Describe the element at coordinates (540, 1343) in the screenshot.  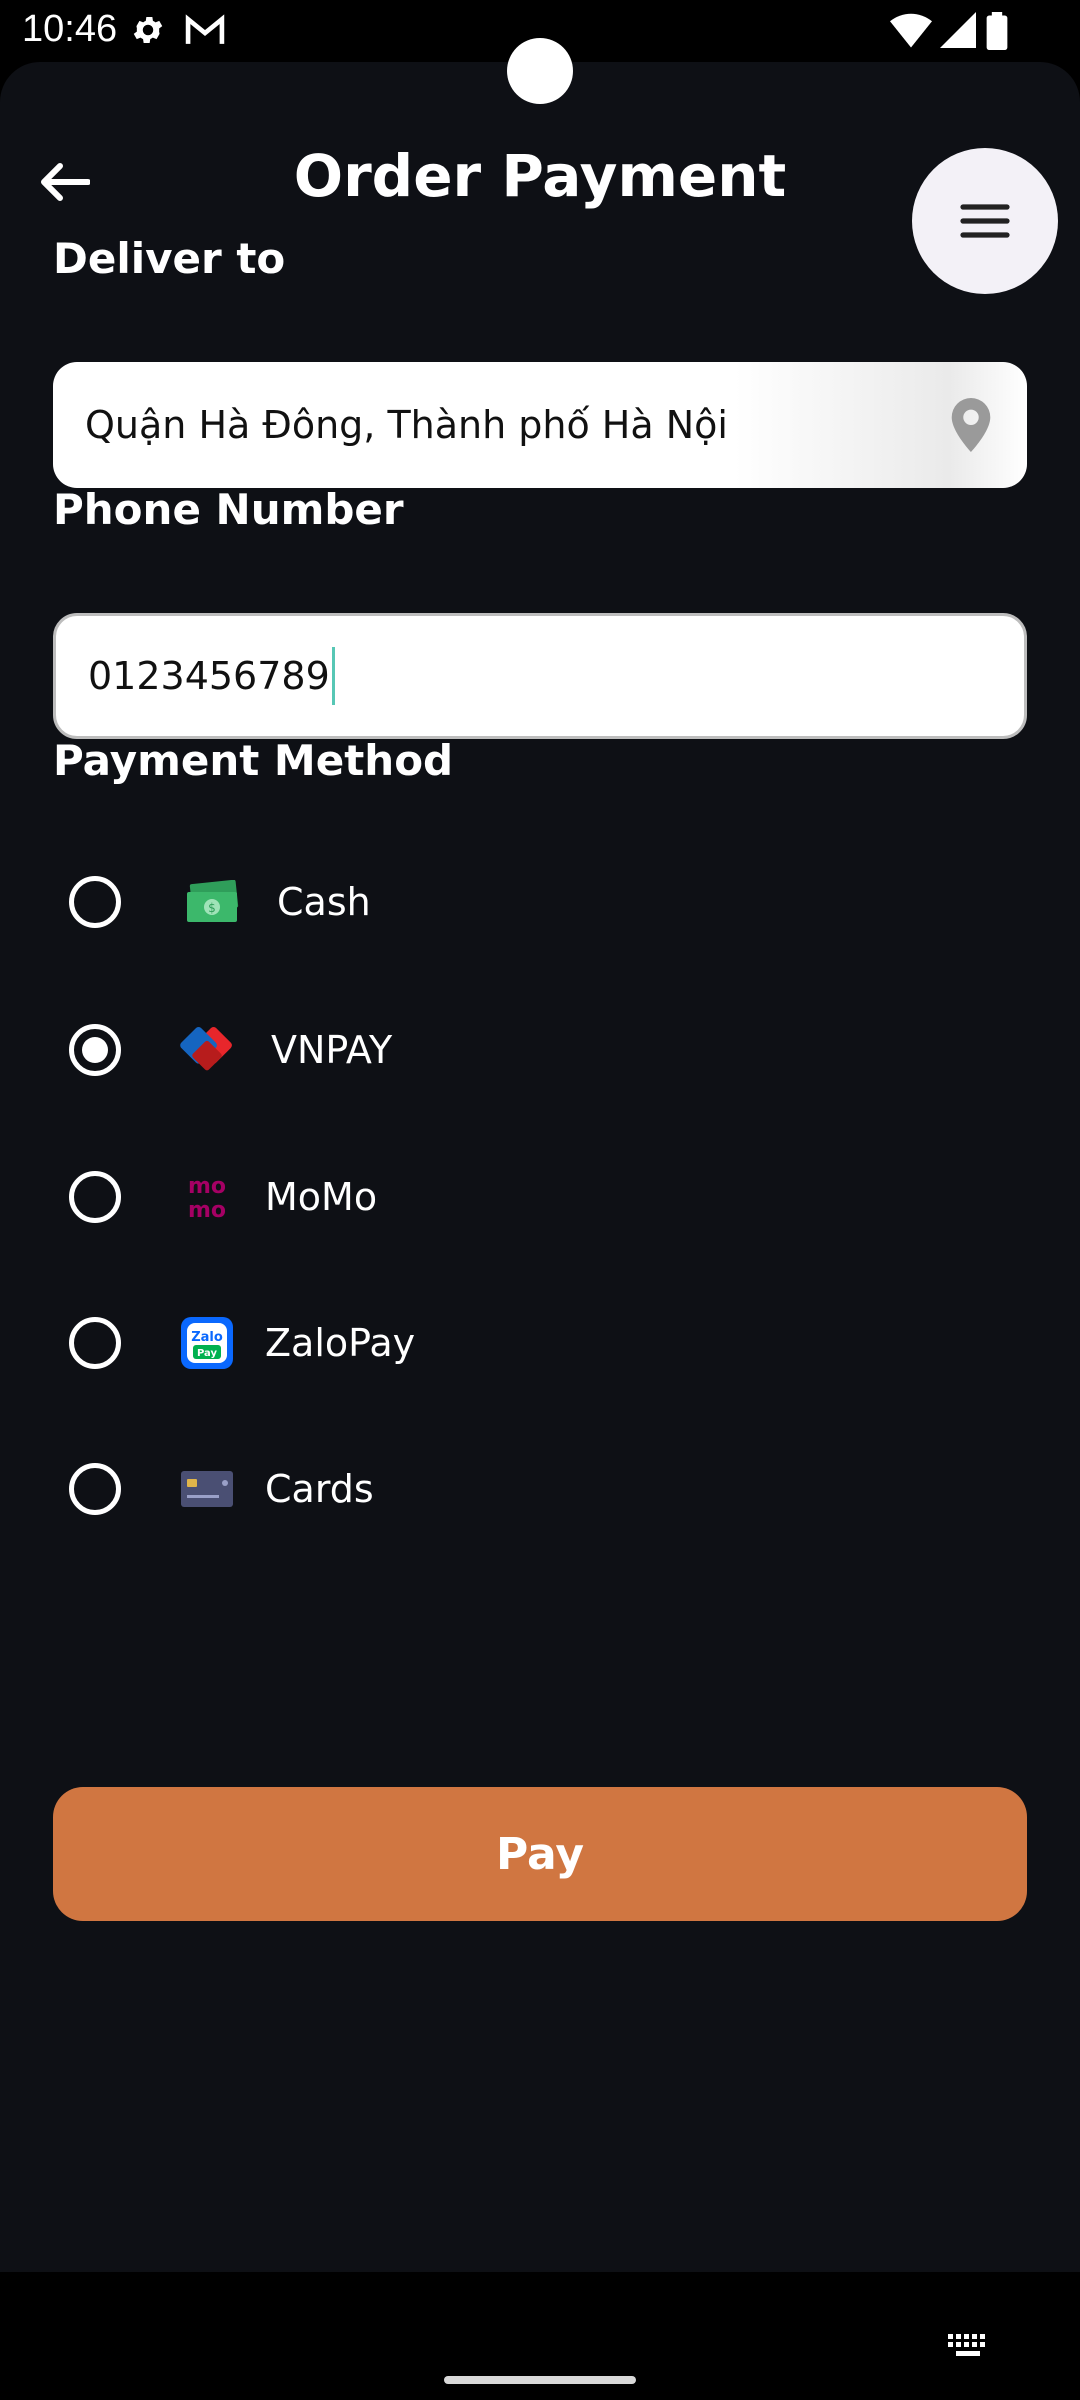
I see `payment-option-zalopay: Zalo Pay ZaloPay` at that location.